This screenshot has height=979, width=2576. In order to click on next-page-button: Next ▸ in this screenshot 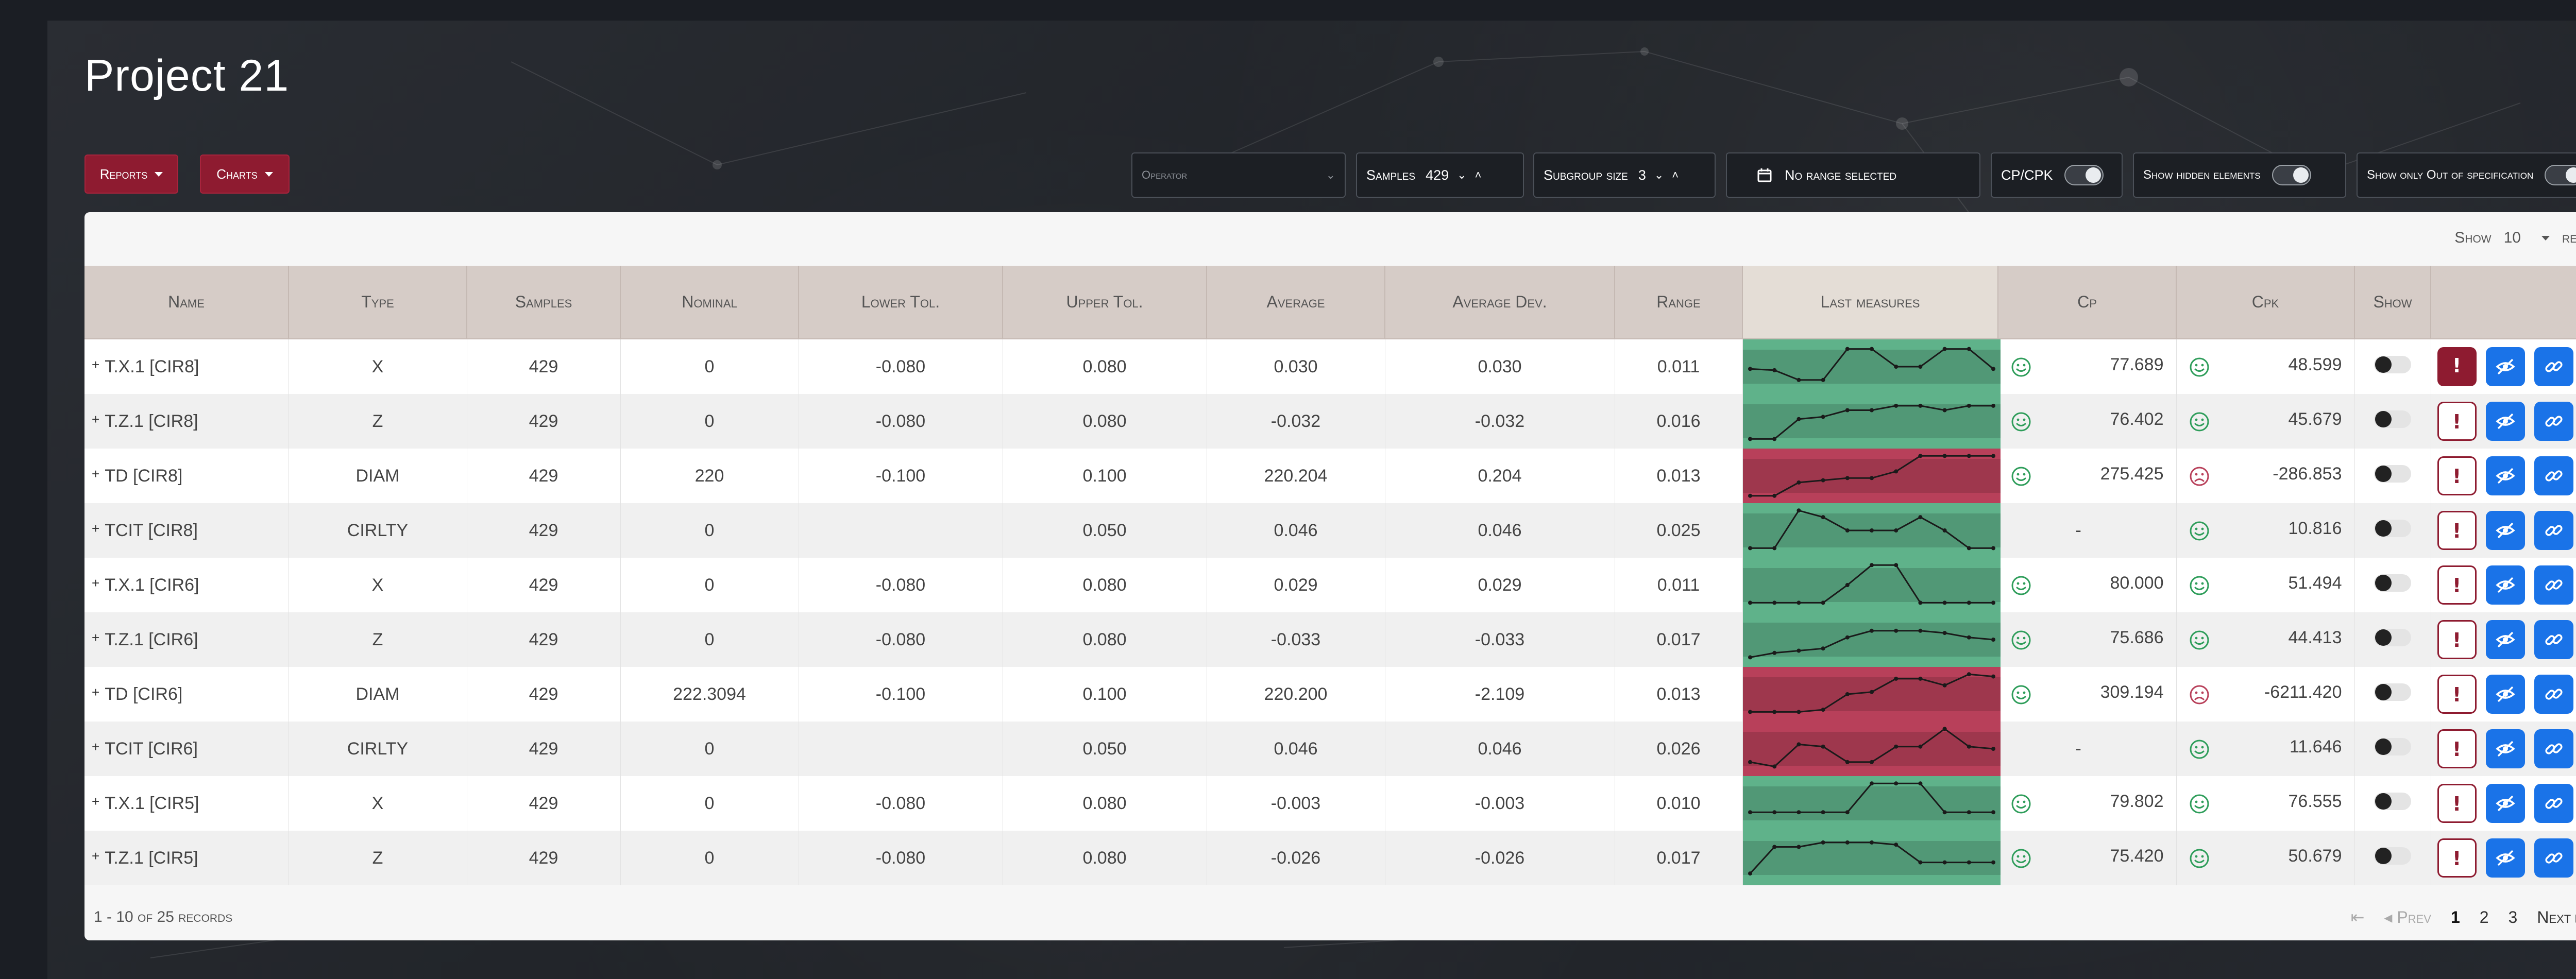, I will do `click(2556, 917)`.